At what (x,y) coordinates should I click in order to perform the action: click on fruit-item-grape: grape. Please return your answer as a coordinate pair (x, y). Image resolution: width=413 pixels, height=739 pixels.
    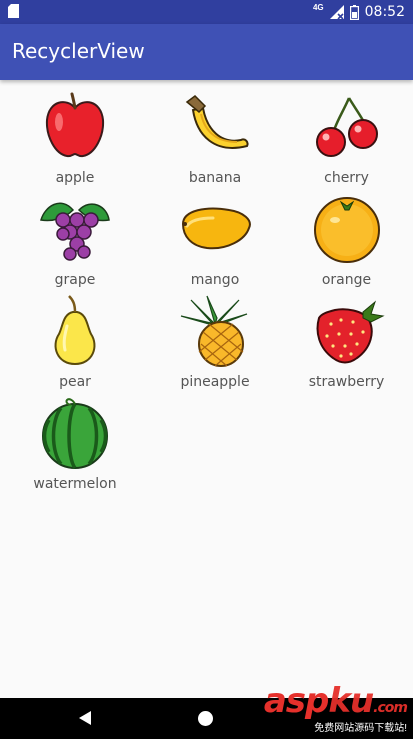
    Looking at the image, I should click on (75, 241).